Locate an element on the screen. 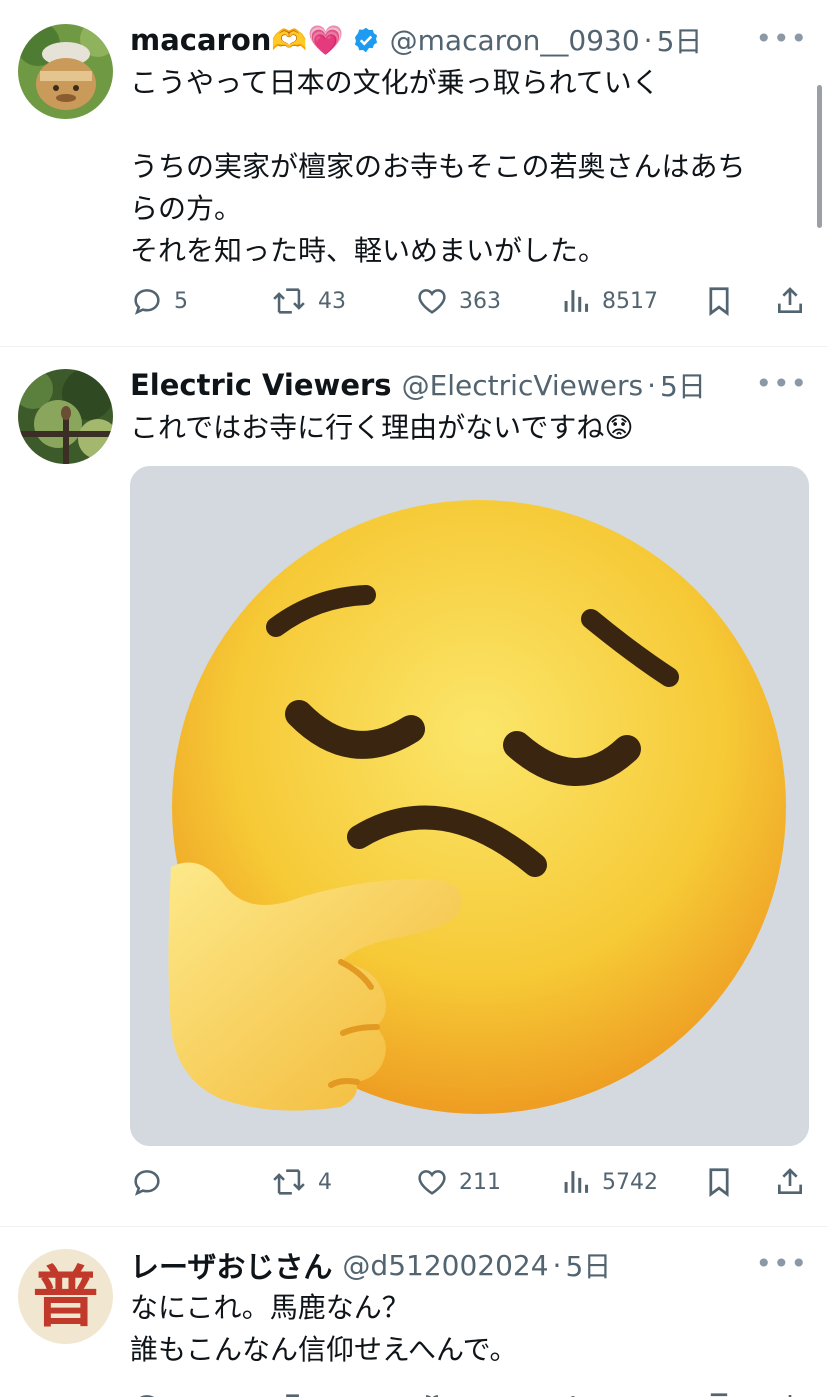  user-handle: @ElectricViewers is located at coordinates (523, 385).